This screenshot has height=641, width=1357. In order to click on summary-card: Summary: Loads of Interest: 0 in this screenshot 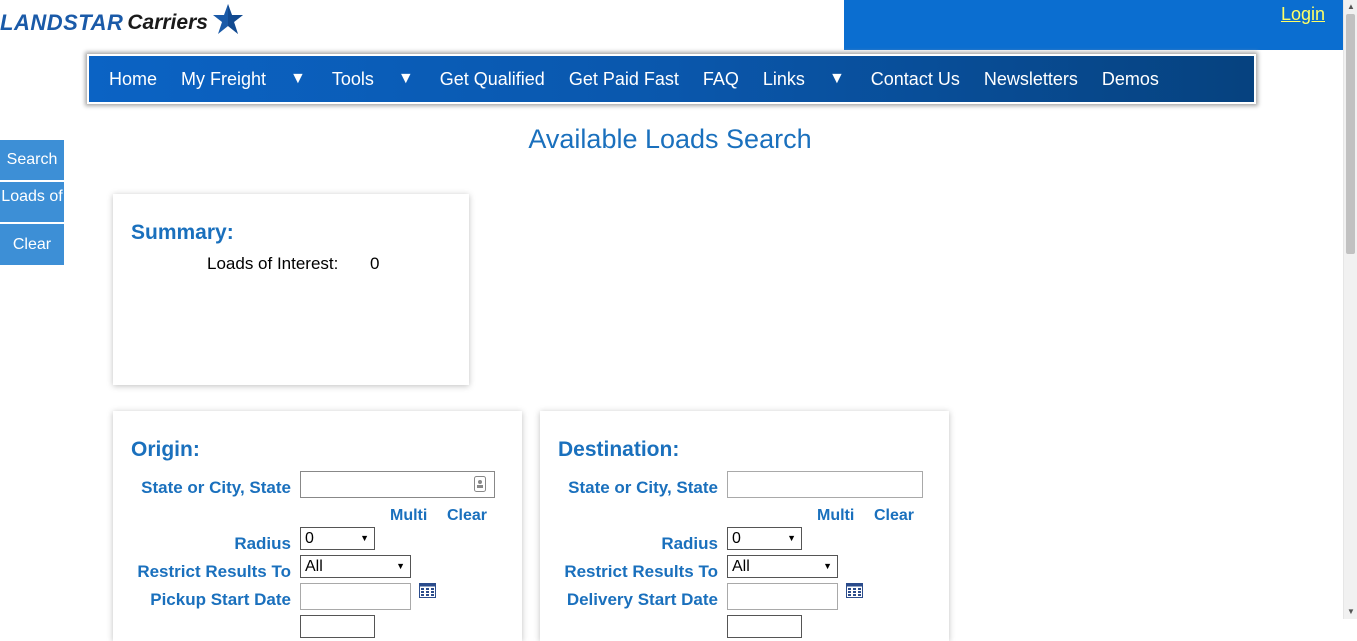, I will do `click(291, 289)`.